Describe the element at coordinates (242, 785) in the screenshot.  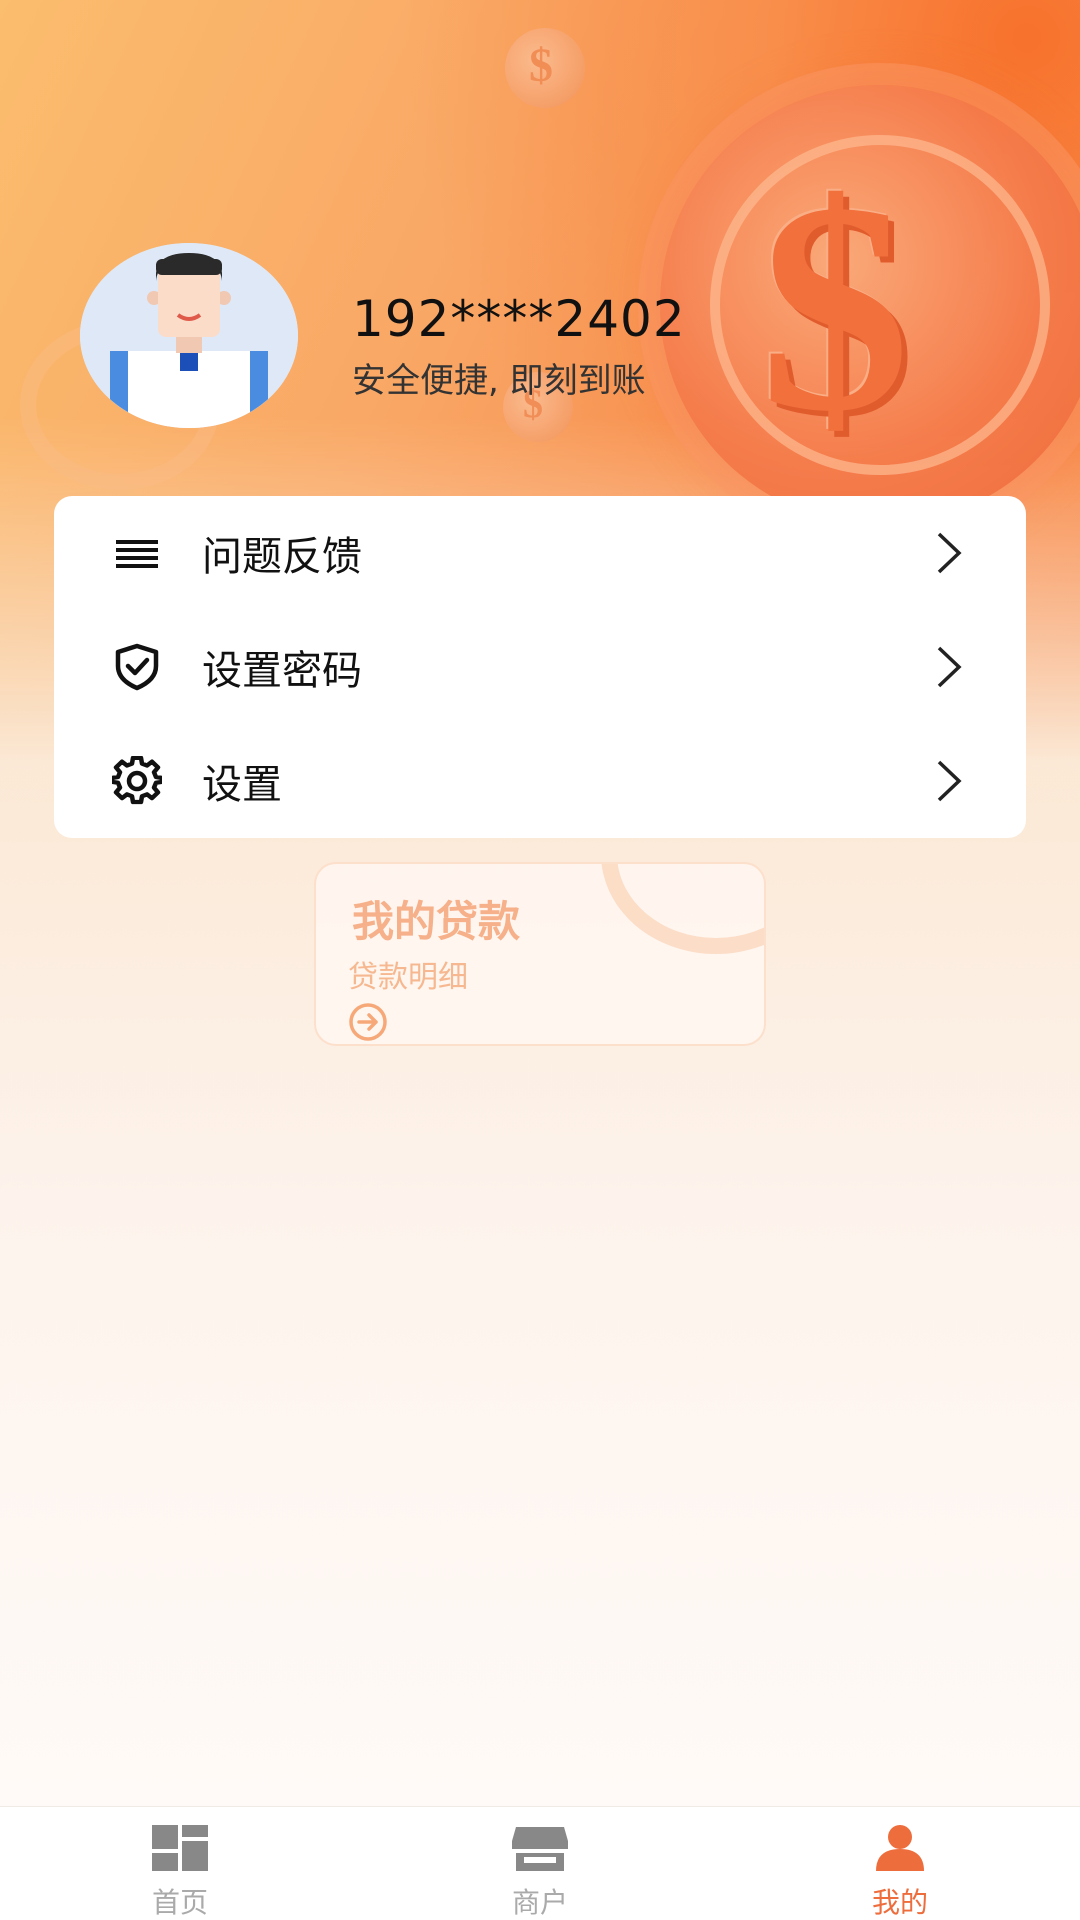
I see `menu-item-label: 设置` at that location.